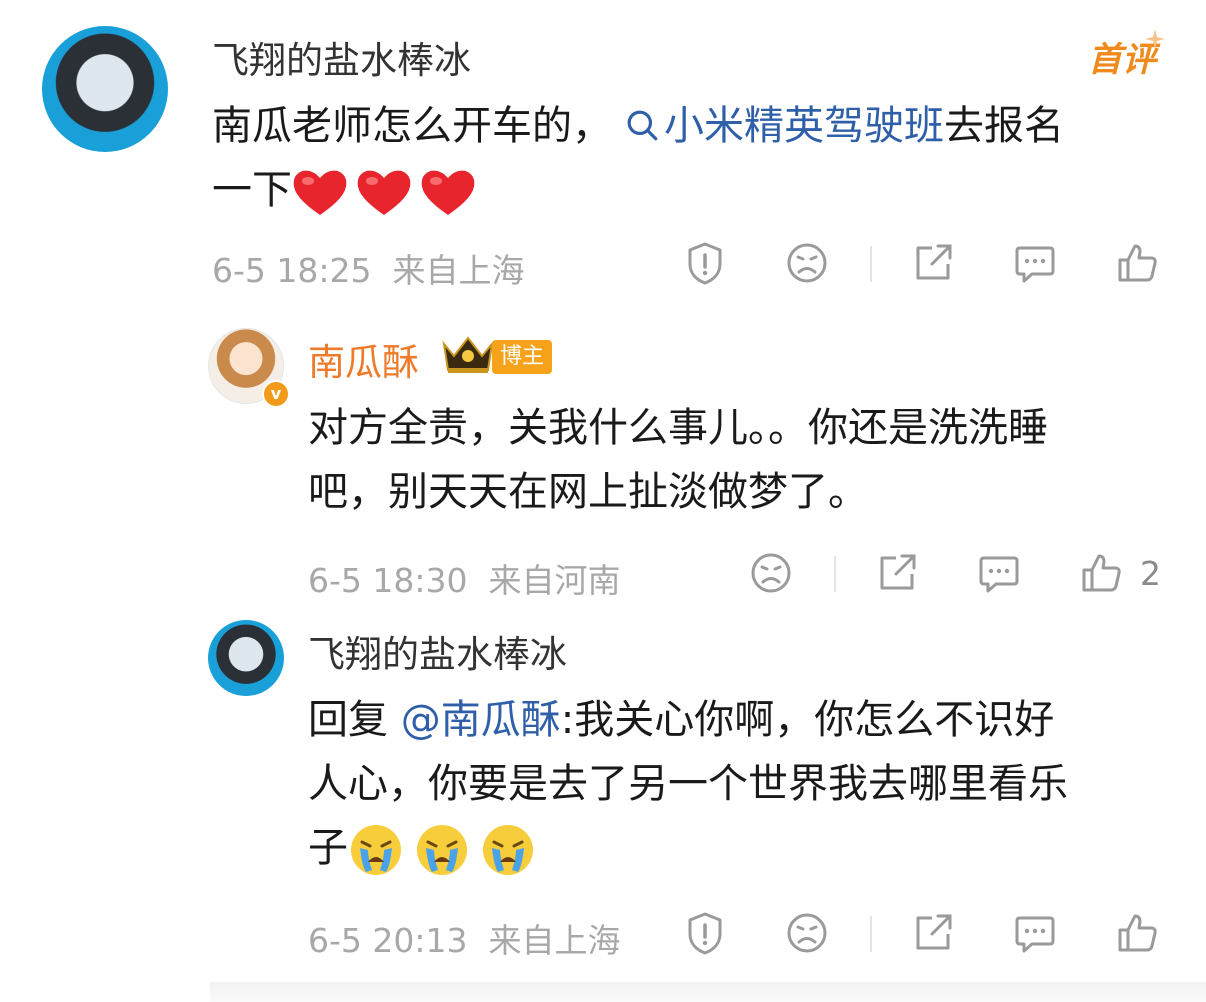 The height and width of the screenshot is (1002, 1206). What do you see at coordinates (692, 158) in the screenshot?
I see `comment-text: 南瓜老师怎么开车的， 小米精英驾驶班去报名 一下` at bounding box center [692, 158].